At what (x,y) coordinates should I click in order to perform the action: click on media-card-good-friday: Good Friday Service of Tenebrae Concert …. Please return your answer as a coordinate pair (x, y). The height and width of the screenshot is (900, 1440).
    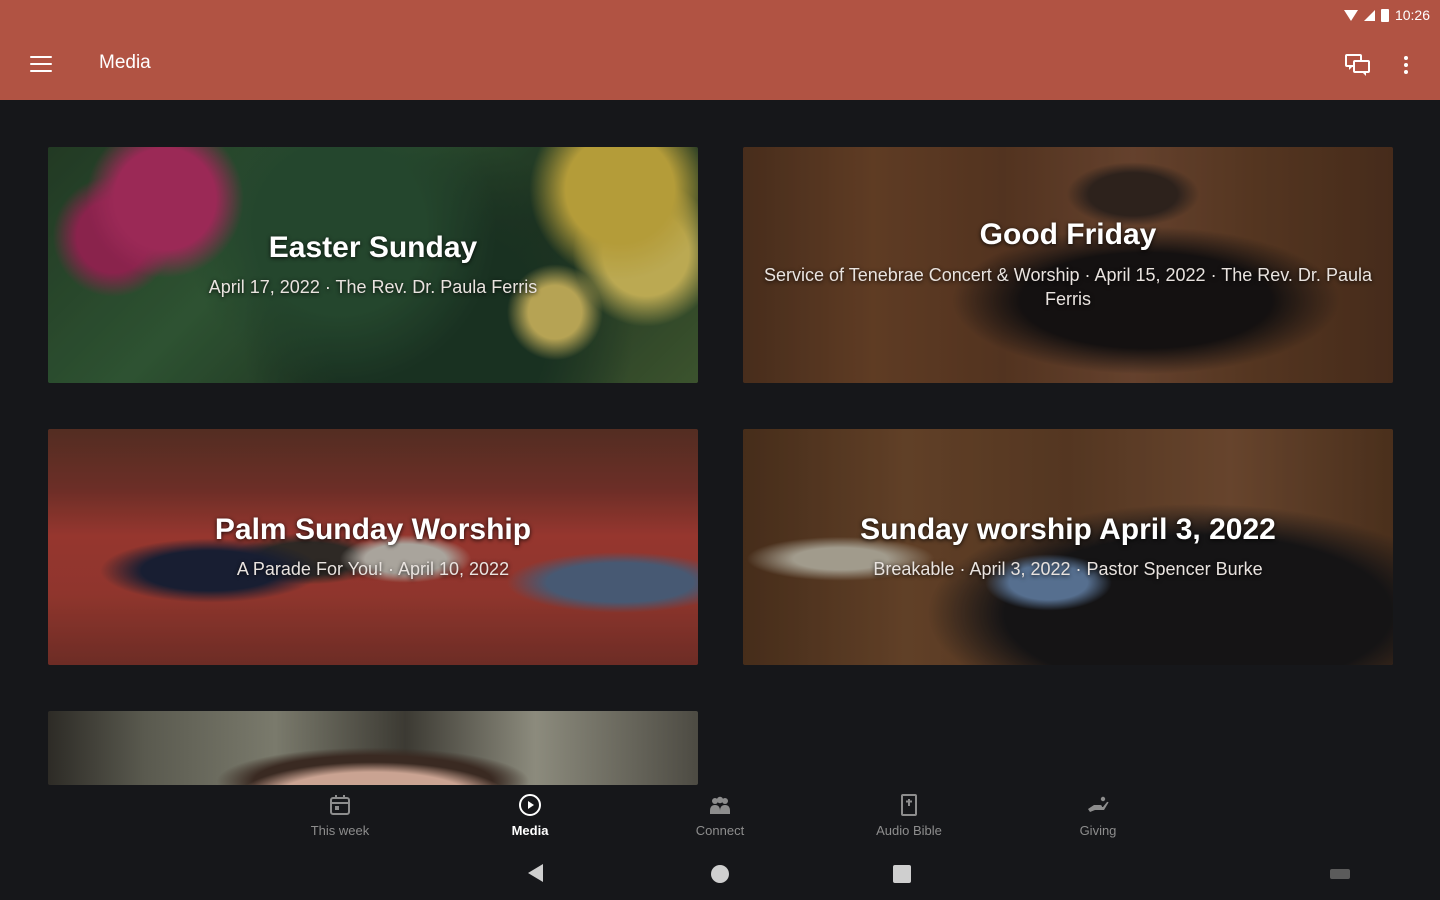
    Looking at the image, I should click on (1068, 265).